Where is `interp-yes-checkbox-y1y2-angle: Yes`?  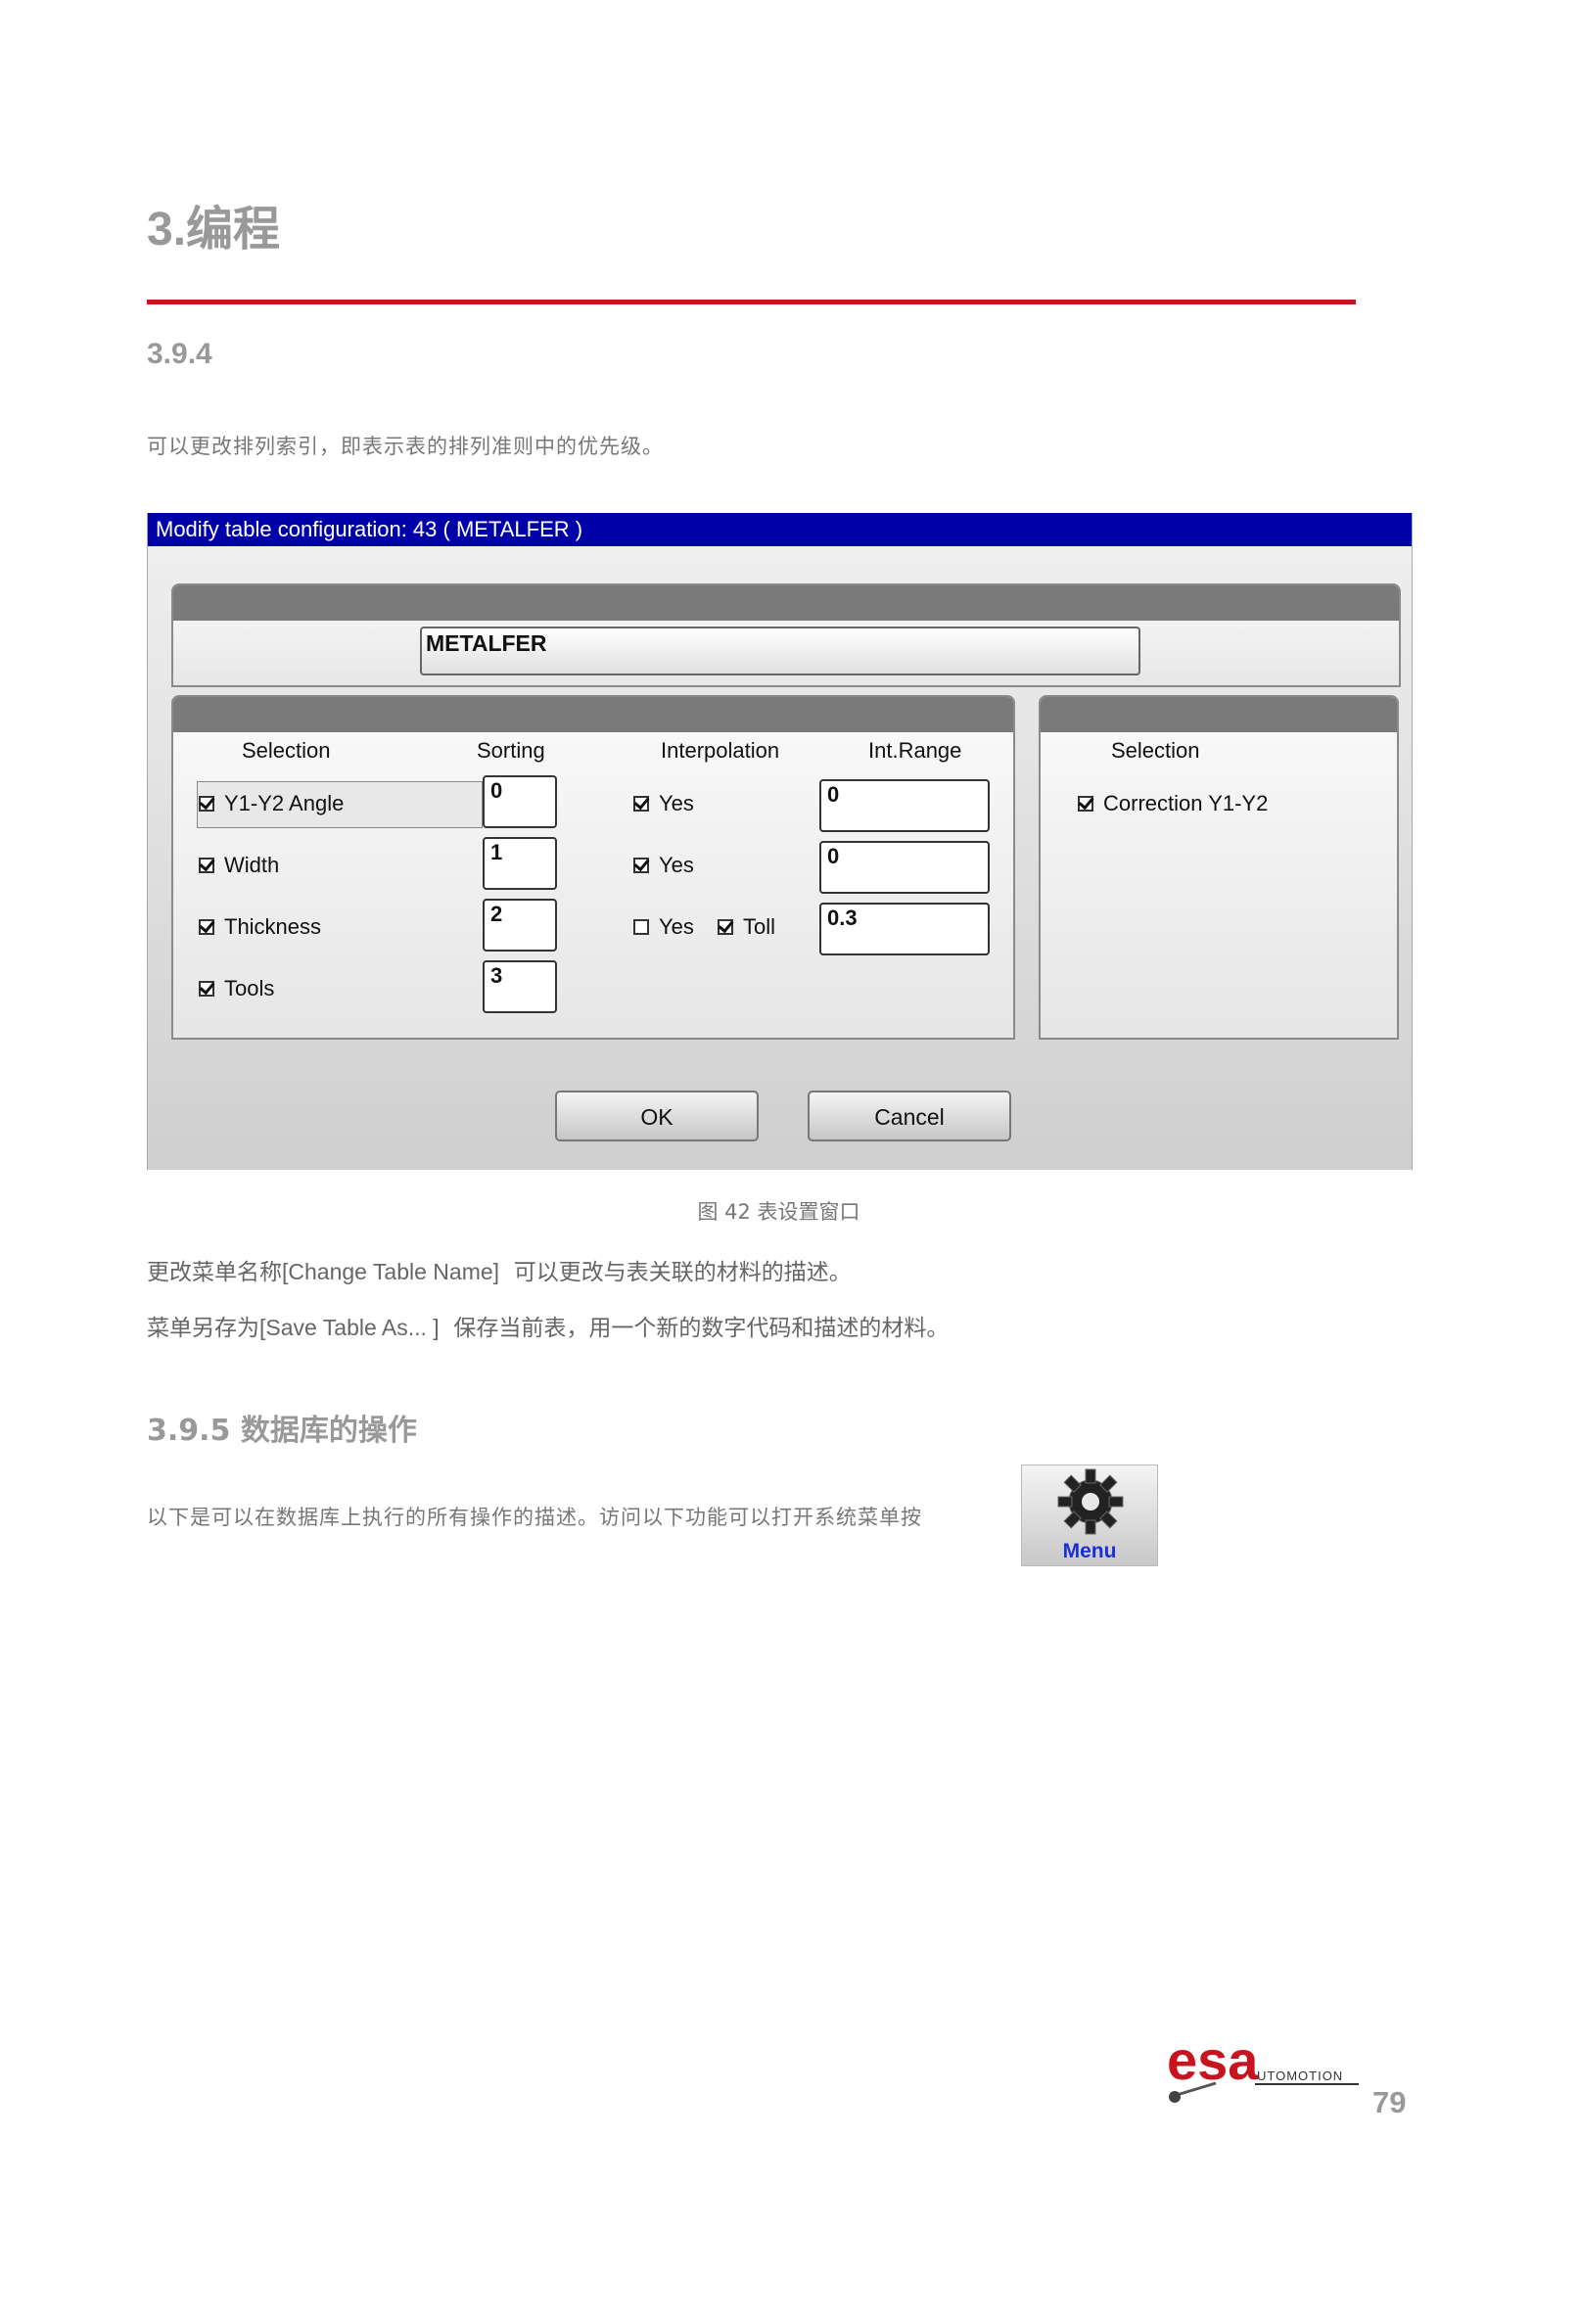 interp-yes-checkbox-y1y2-angle: Yes is located at coordinates (663, 803).